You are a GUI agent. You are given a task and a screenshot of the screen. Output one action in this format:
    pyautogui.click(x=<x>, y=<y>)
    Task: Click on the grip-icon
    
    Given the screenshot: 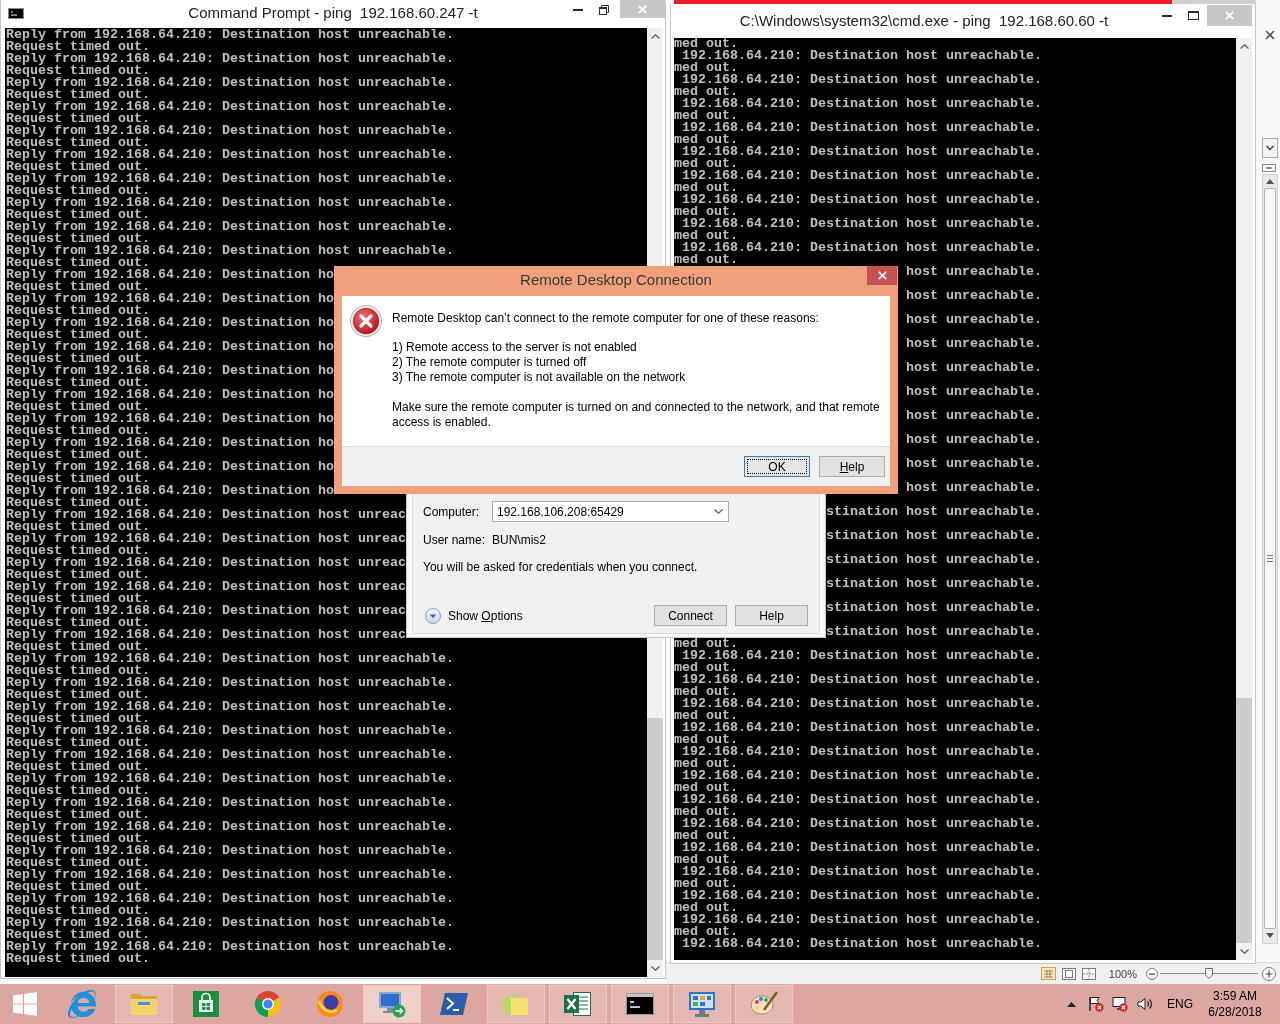 What is the action you would take?
    pyautogui.click(x=1270, y=558)
    